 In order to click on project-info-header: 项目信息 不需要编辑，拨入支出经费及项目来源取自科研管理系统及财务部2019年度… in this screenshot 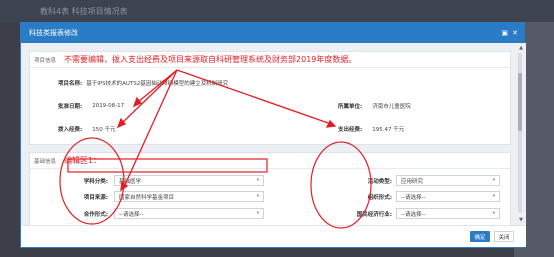, I will do `click(270, 60)`.